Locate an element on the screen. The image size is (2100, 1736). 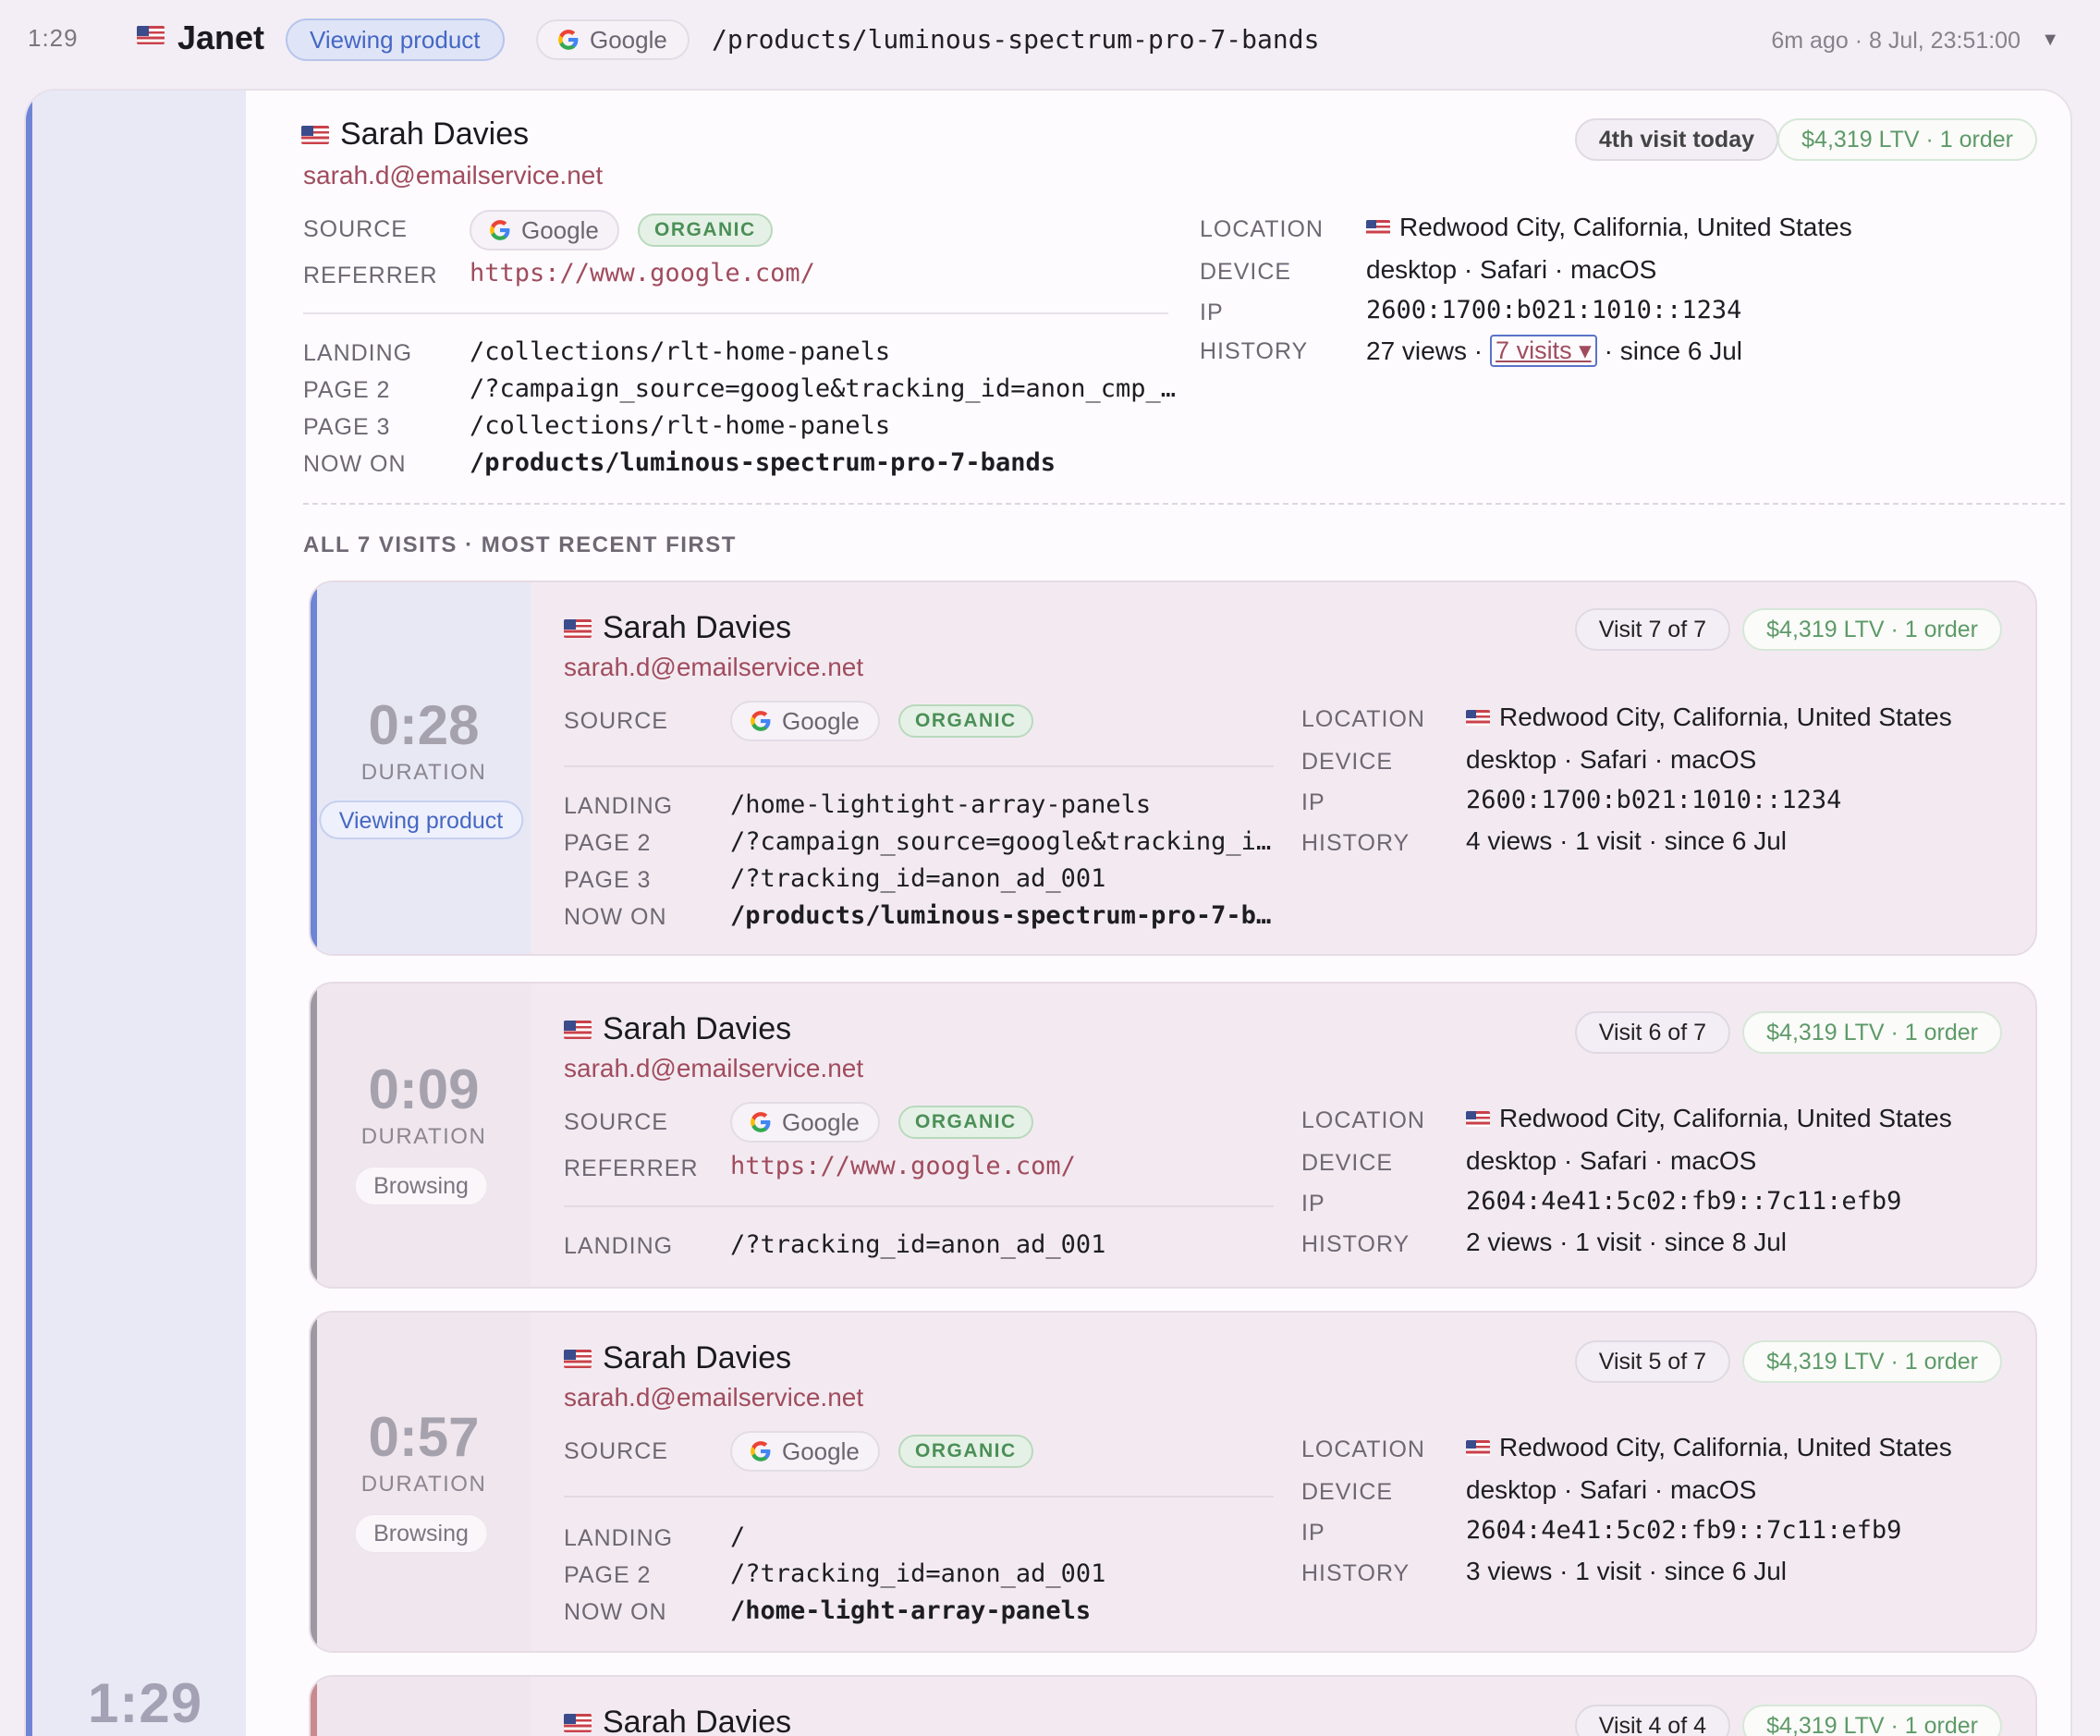
page-path: /home-lightight-array-panels is located at coordinates (941, 804).